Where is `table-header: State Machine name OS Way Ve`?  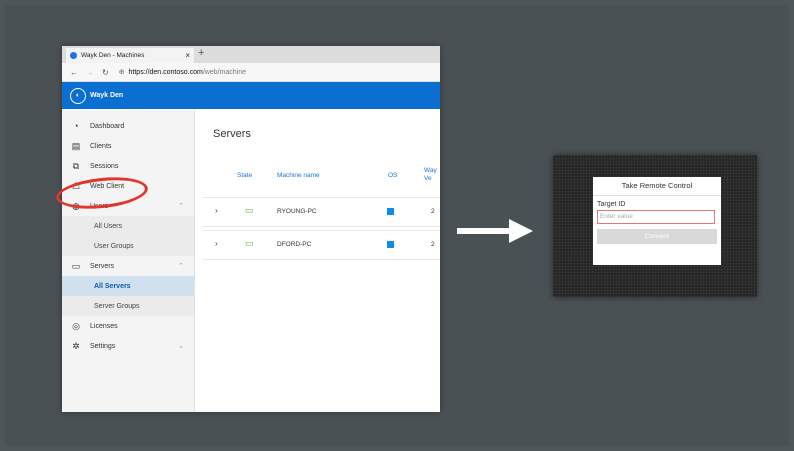 table-header: State Machine name OS Way Ve is located at coordinates (317, 176).